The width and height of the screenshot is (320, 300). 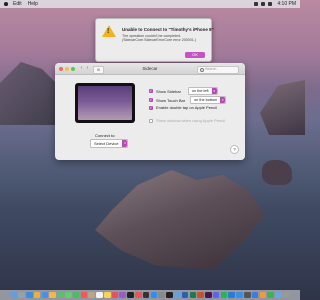 What do you see at coordinates (6, 4) in the screenshot?
I see `apple-menu-icon` at bounding box center [6, 4].